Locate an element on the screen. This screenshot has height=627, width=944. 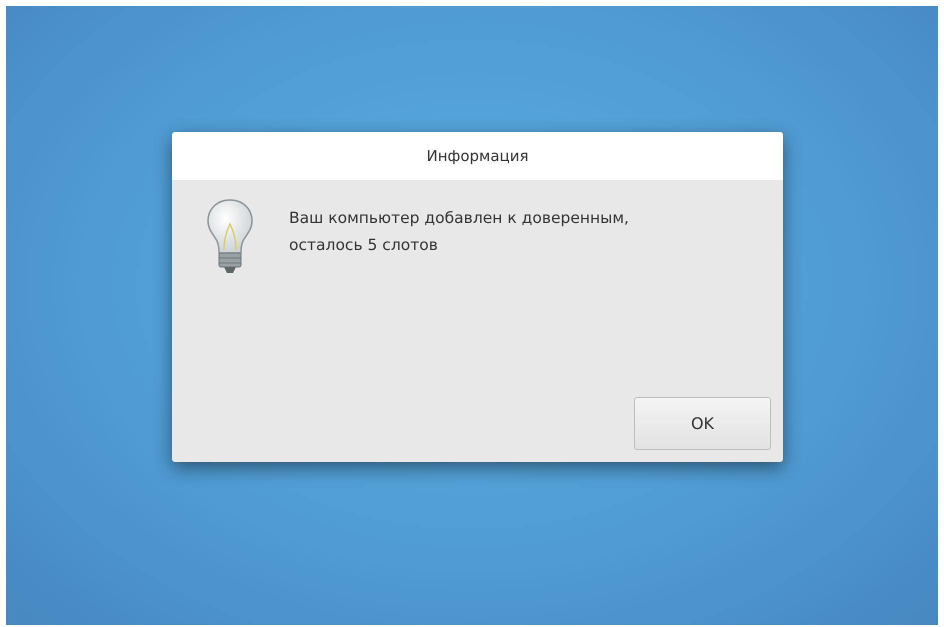
ok-button: OK is located at coordinates (702, 423).